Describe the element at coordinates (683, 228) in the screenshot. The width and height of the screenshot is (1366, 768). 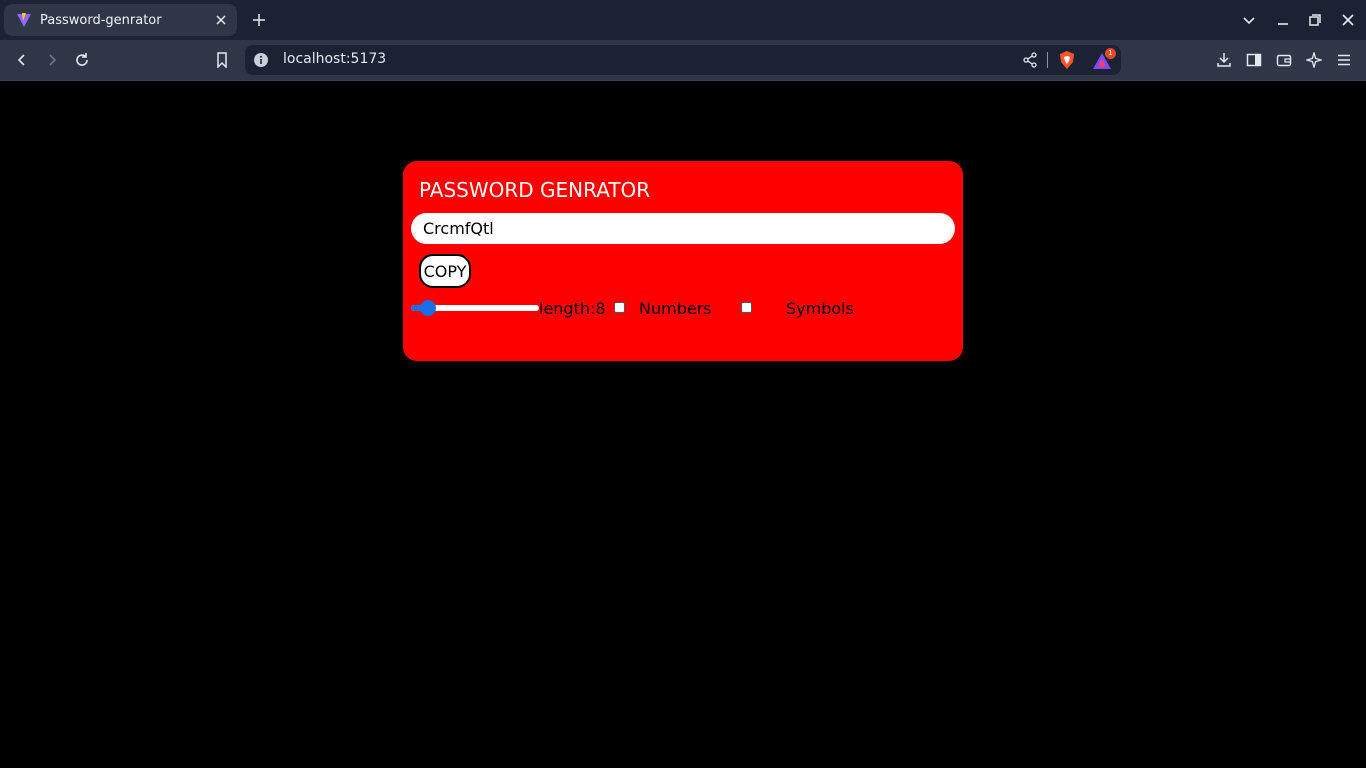
I see `password-output-field` at that location.